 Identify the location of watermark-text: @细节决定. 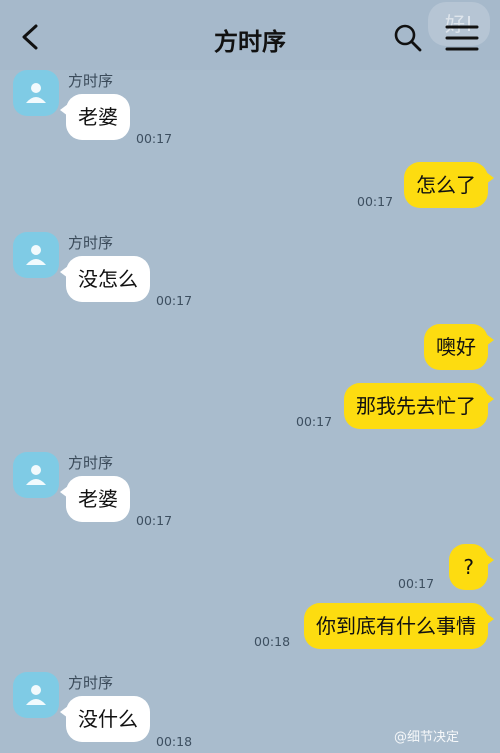
(427, 737).